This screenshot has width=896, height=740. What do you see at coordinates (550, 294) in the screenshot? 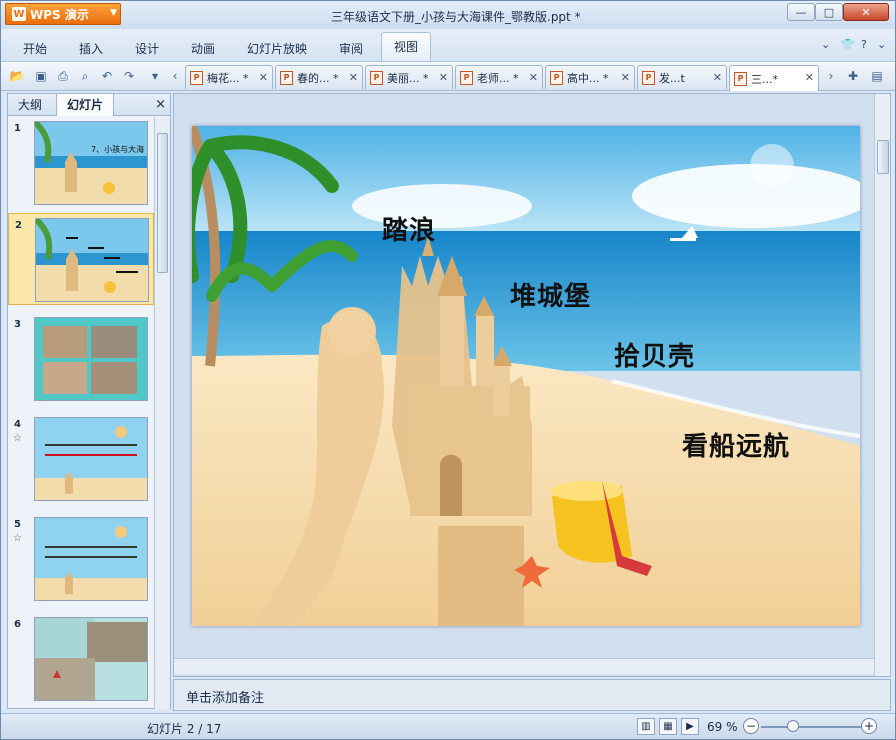
I see `slide-text-item: 堆城堡` at bounding box center [550, 294].